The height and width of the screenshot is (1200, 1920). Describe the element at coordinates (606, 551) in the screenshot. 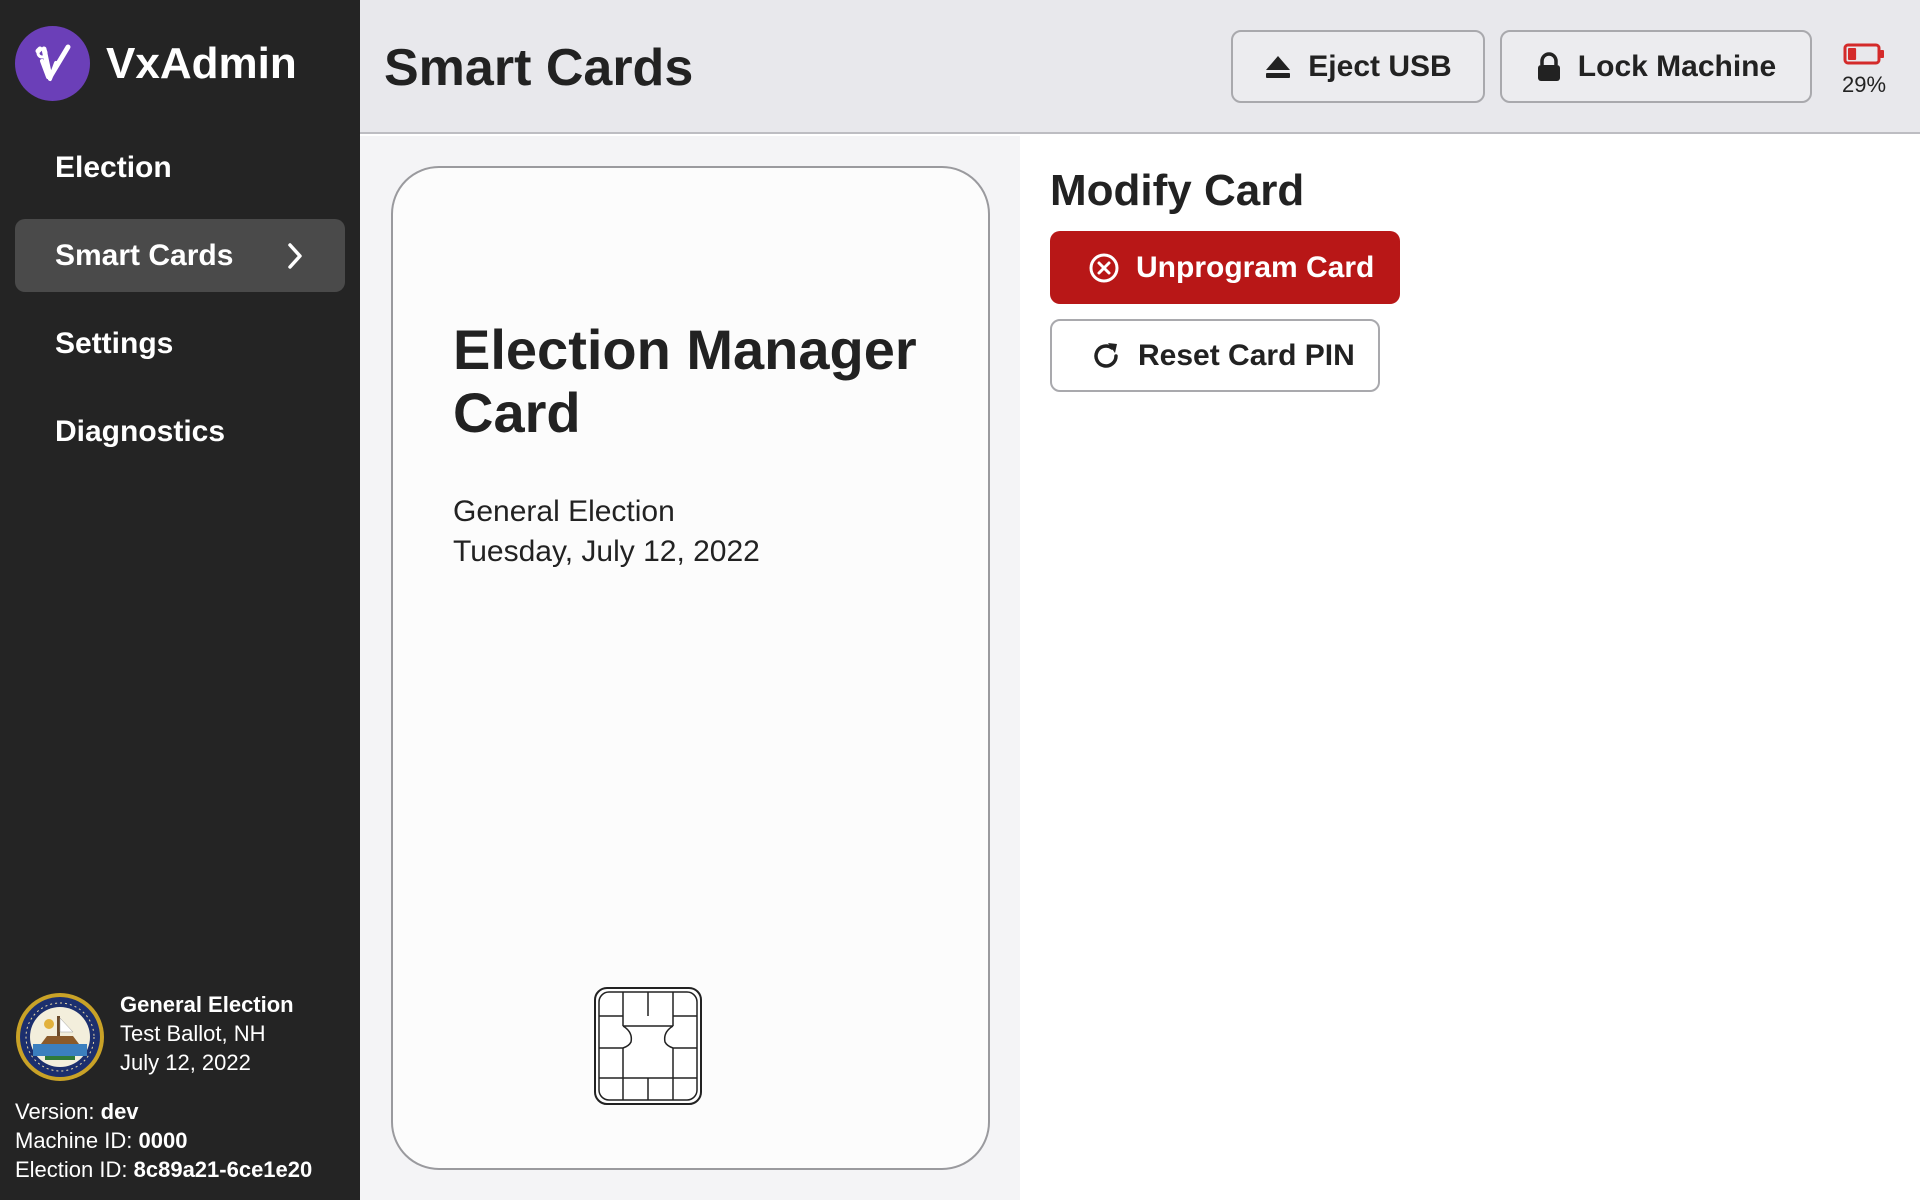

I see `card-election-date: Tuesday, July 12, 2022` at that location.